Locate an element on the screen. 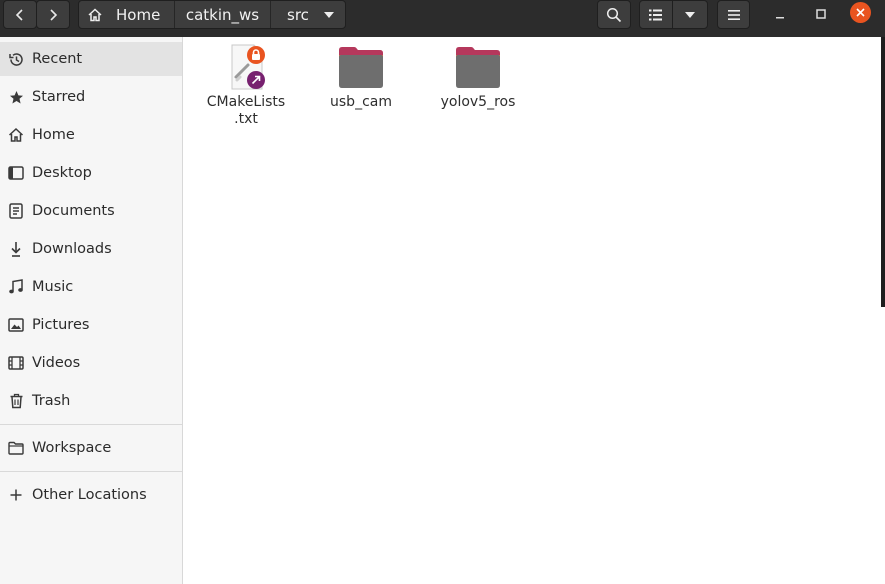 The width and height of the screenshot is (885, 584). close-icon is located at coordinates (860, 12).